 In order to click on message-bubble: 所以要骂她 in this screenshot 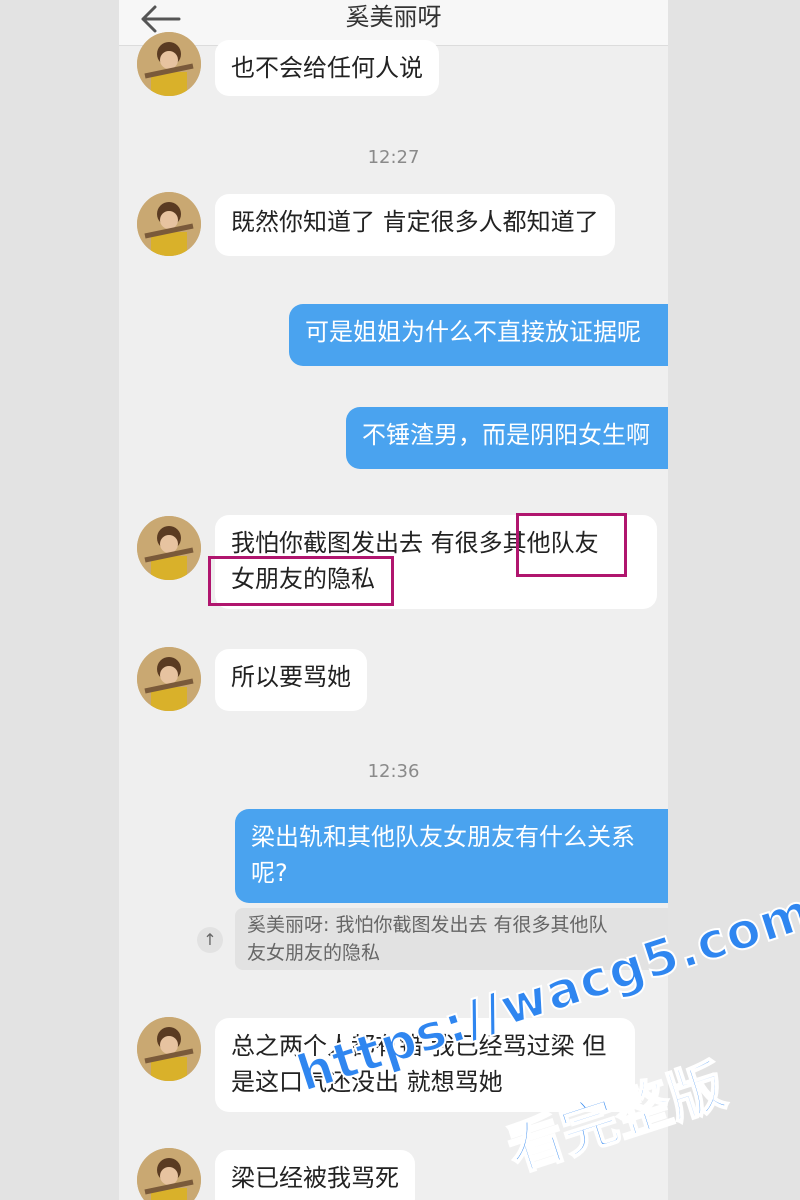, I will do `click(291, 680)`.